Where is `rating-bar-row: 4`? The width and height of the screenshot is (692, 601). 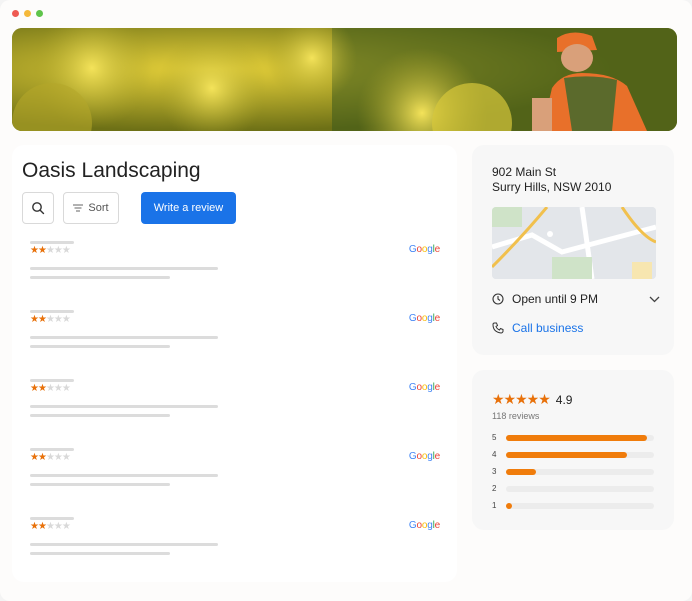
rating-bar-row: 4 is located at coordinates (573, 454).